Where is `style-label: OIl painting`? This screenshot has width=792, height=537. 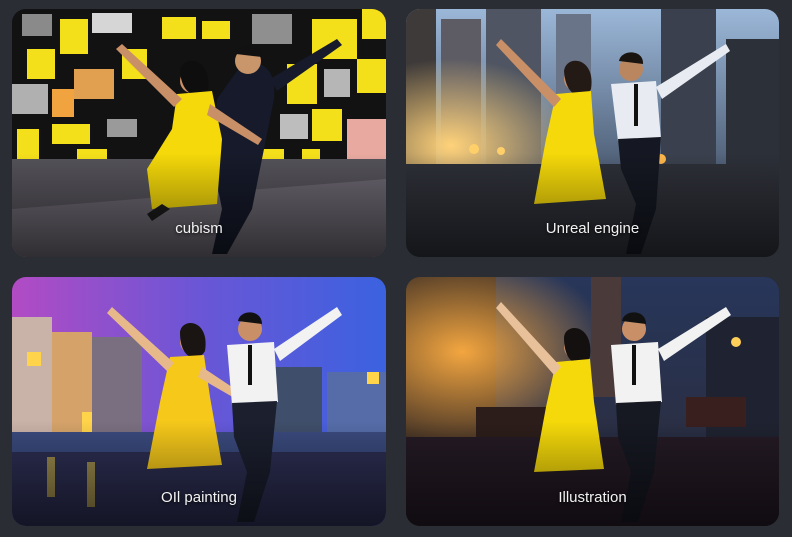 style-label: OIl painting is located at coordinates (199, 497).